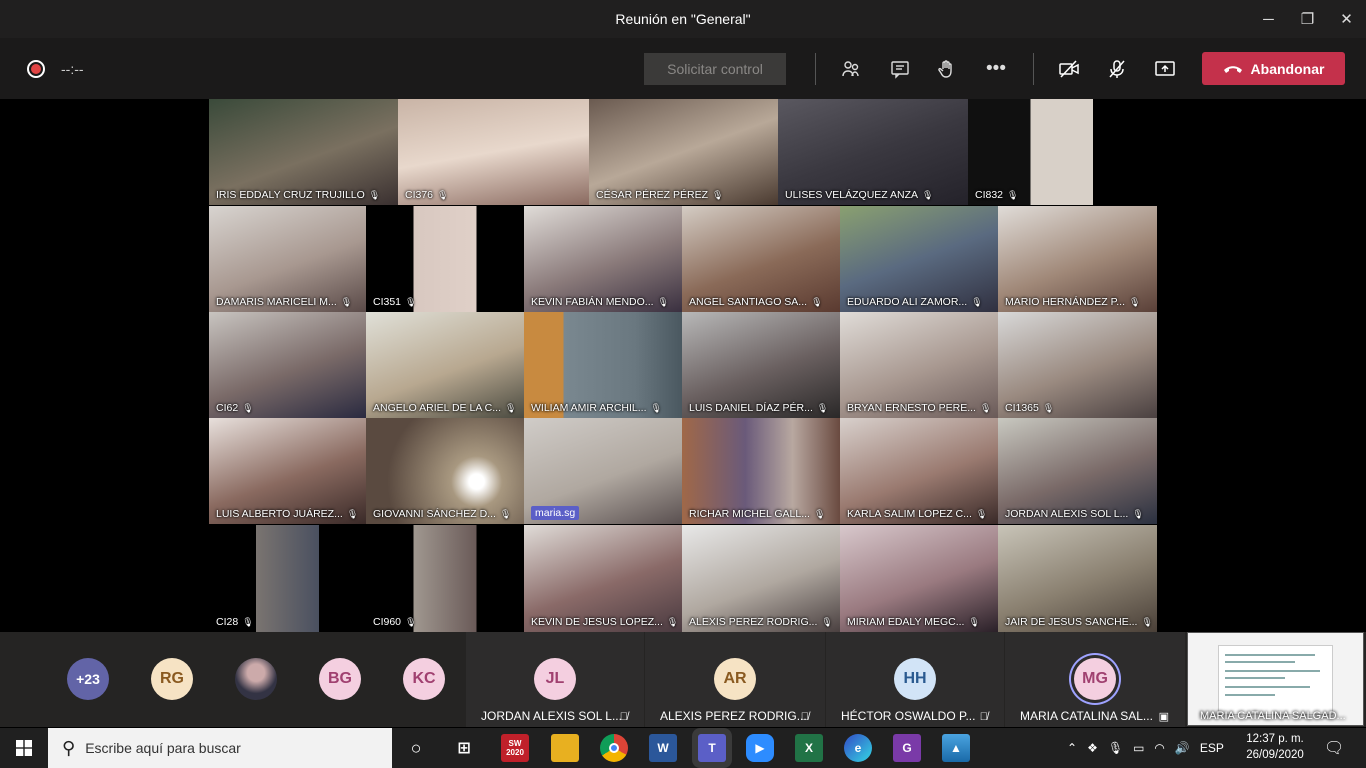  I want to click on avatar: BG, so click(340, 679).